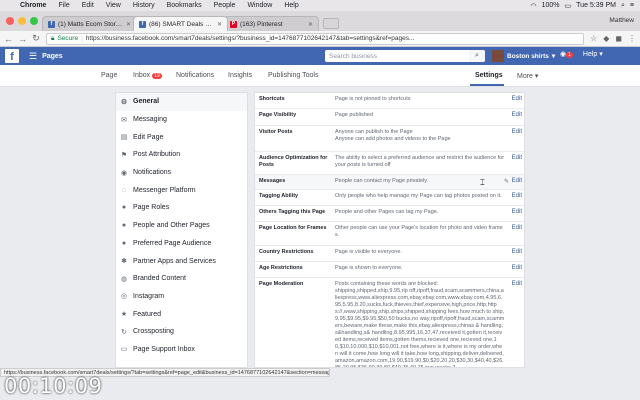 The image size is (640, 400). Describe the element at coordinates (523, 56) in the screenshot. I see `page-switcher: Boston shirts ▾` at that location.